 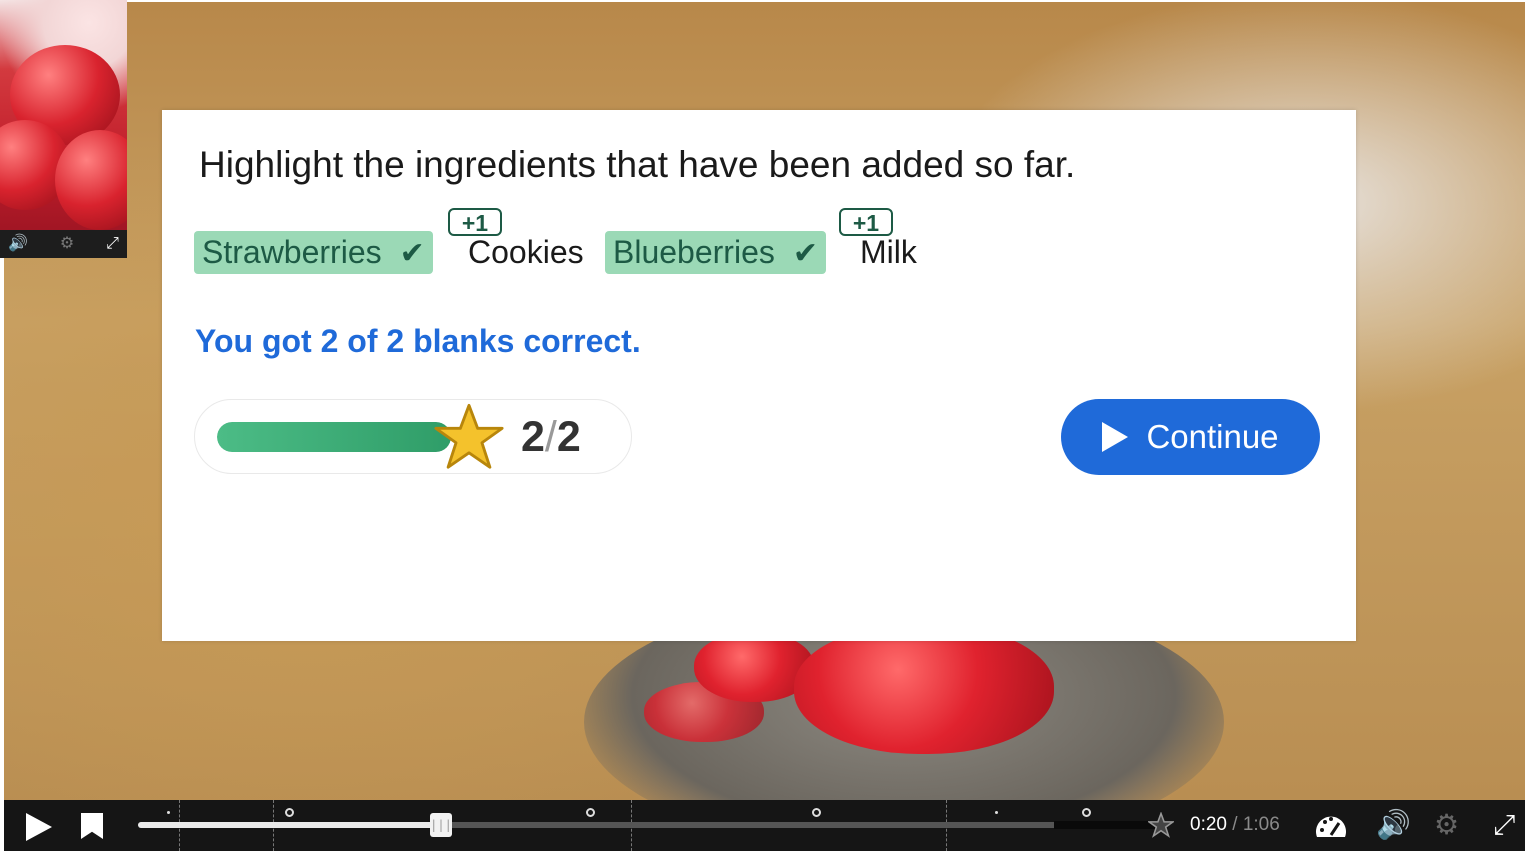 I want to click on continue-button: Continue, so click(x=1190, y=437).